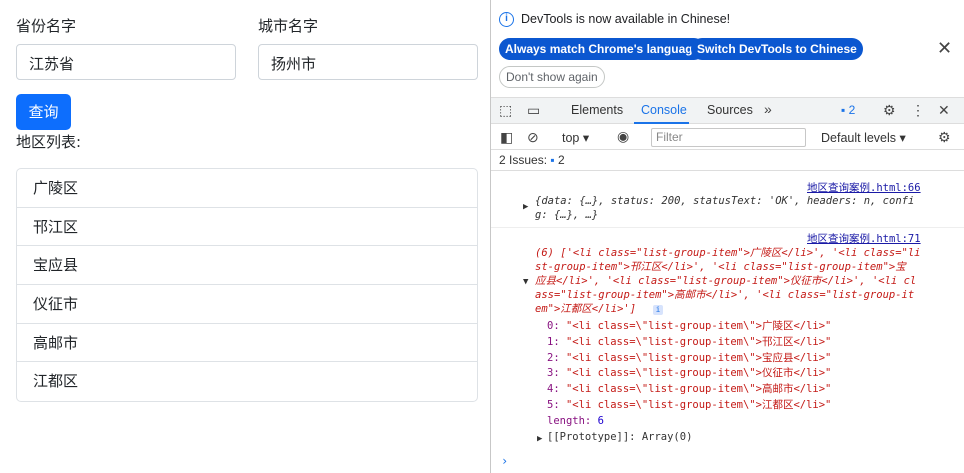 This screenshot has width=964, height=473. Describe the element at coordinates (553, 342) in the screenshot. I see `entry-key: 1:` at that location.